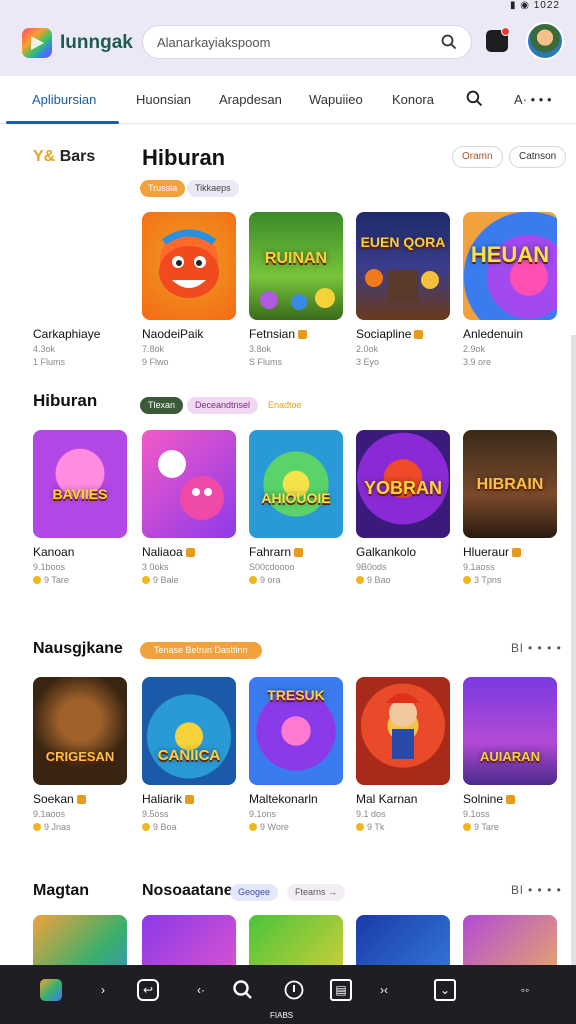  I want to click on section-chip: Ftearns →, so click(316, 892).